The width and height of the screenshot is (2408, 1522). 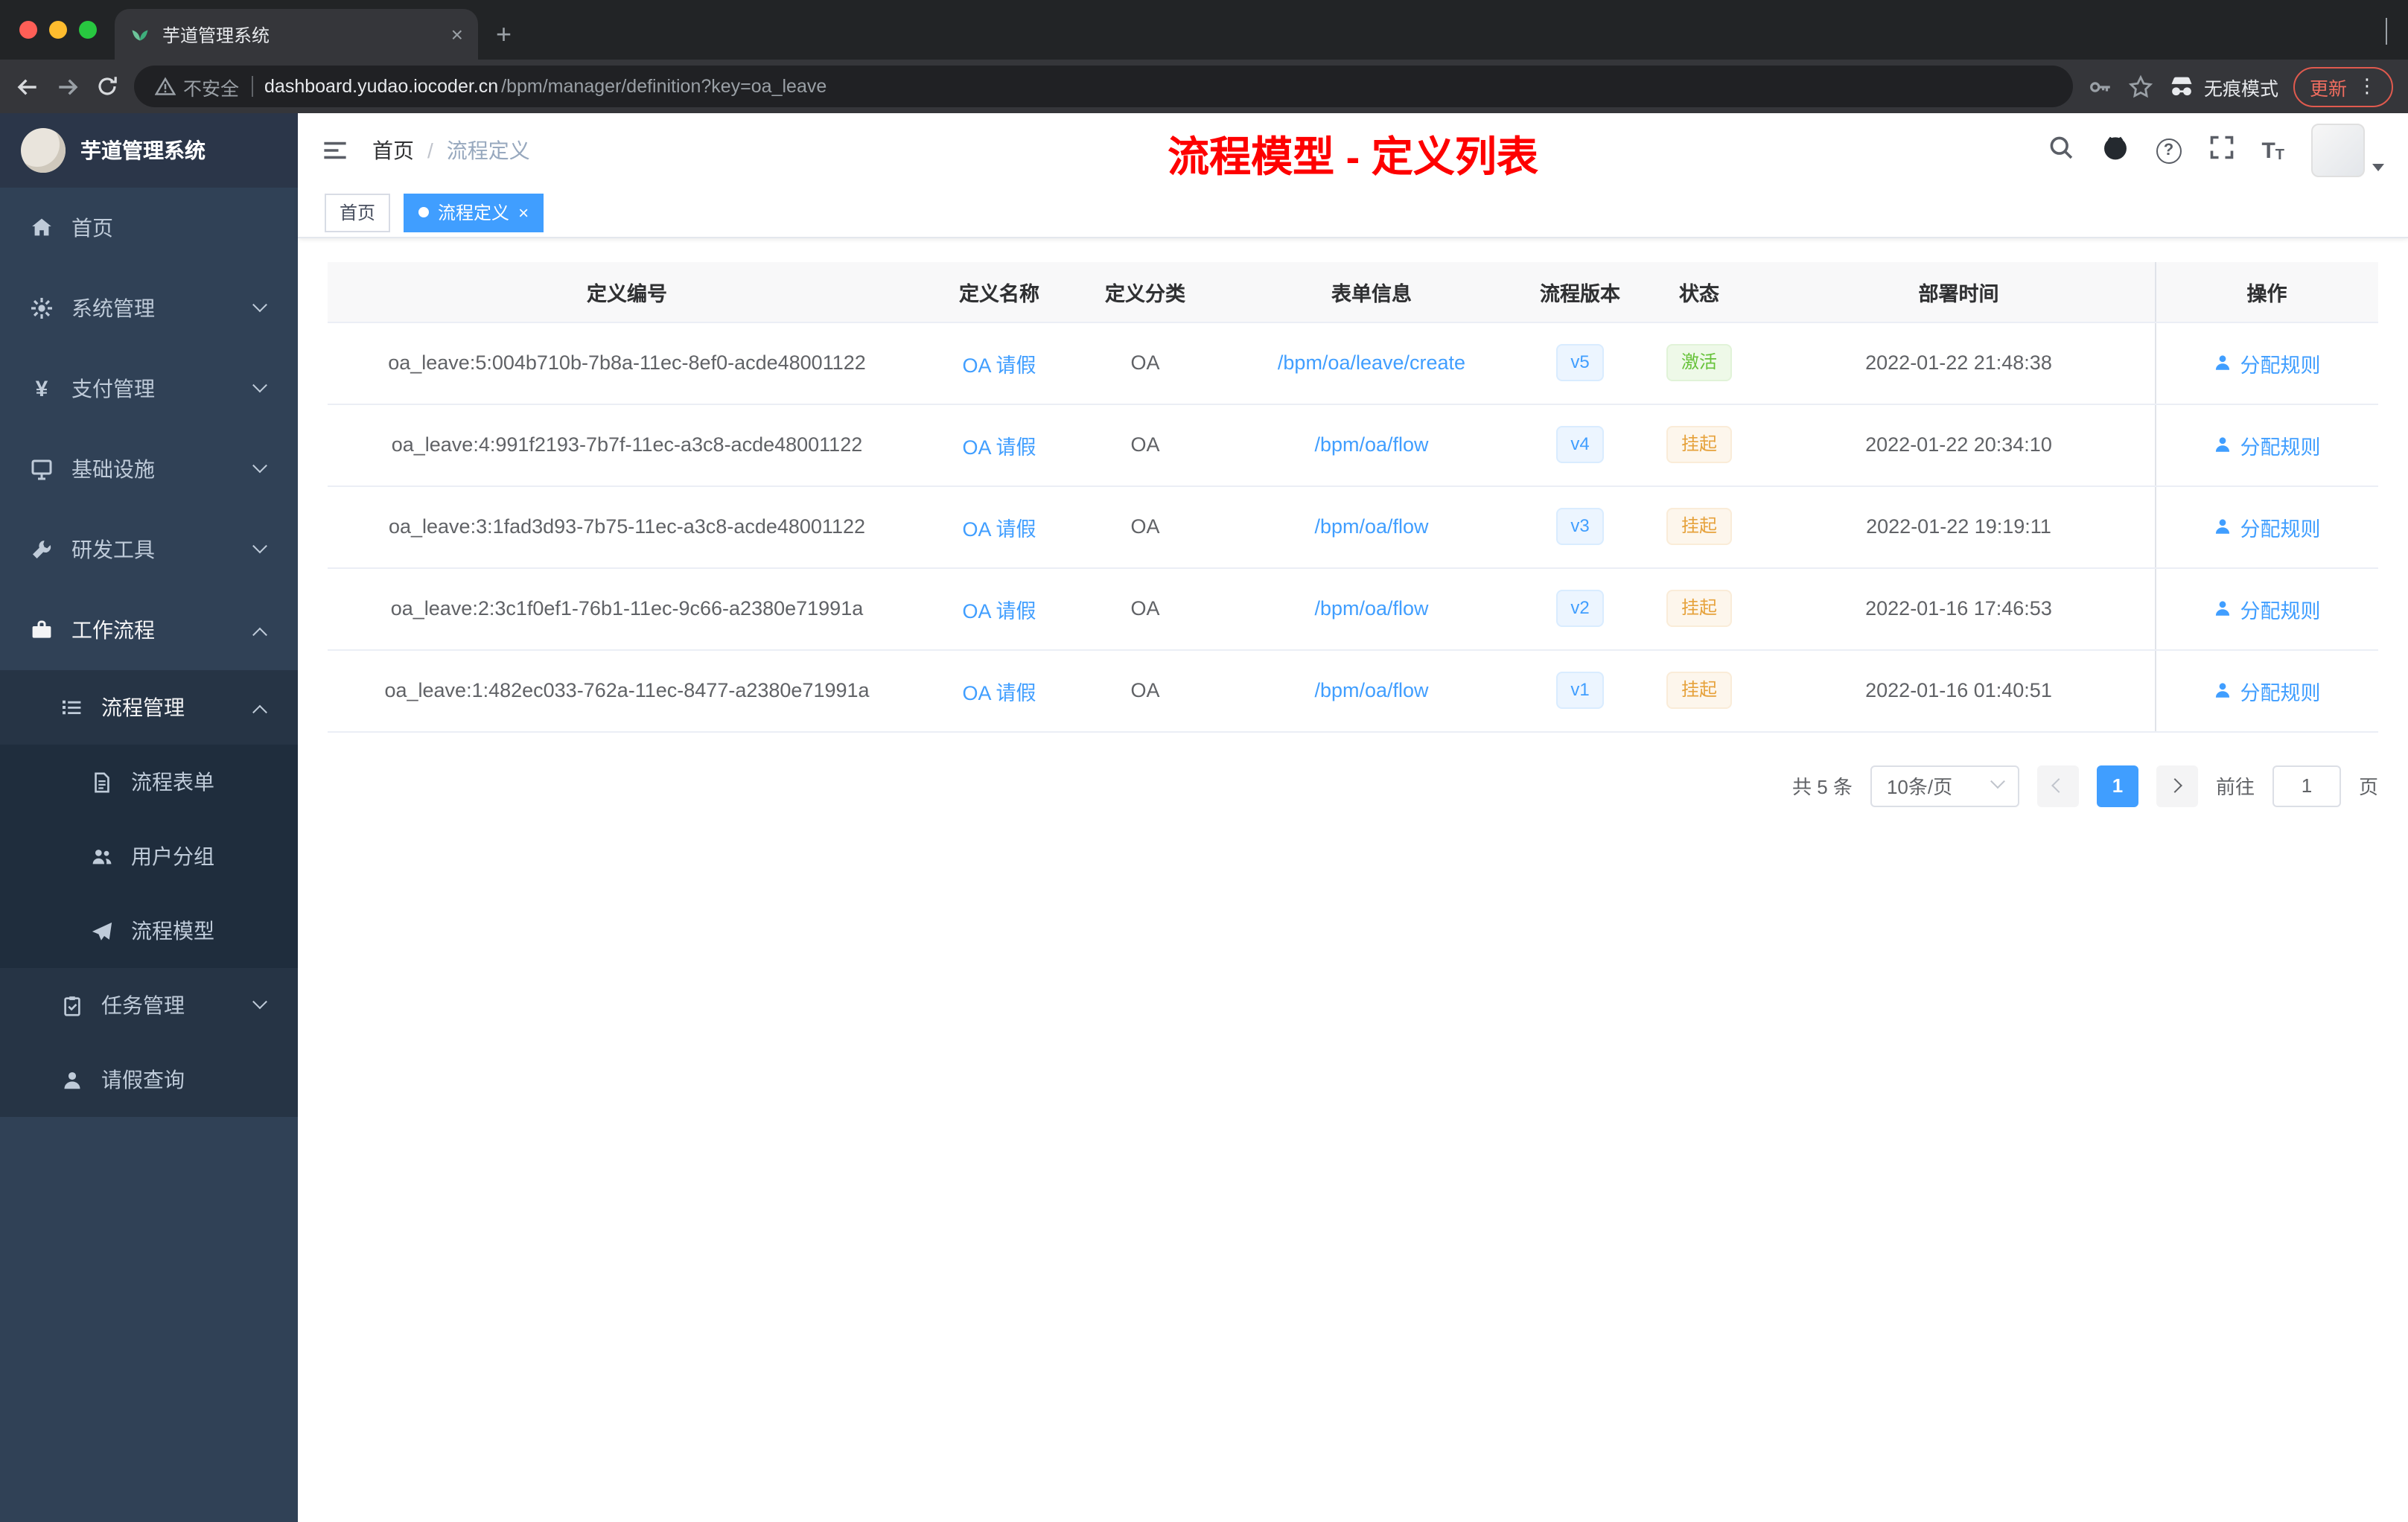 I want to click on font-size-icon: TT, so click(x=2272, y=150).